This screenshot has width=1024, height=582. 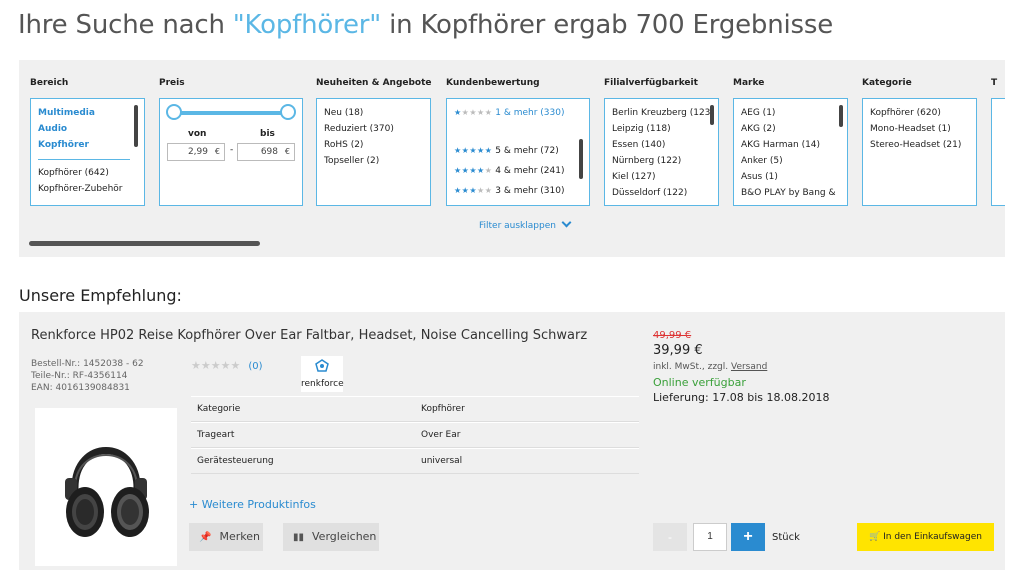 I want to click on price-to-input: 698 €, so click(x=266, y=152).